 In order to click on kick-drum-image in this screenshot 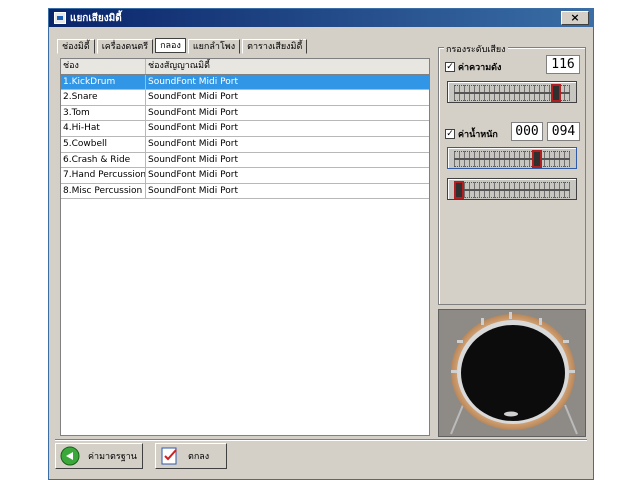, I will do `click(514, 373)`.